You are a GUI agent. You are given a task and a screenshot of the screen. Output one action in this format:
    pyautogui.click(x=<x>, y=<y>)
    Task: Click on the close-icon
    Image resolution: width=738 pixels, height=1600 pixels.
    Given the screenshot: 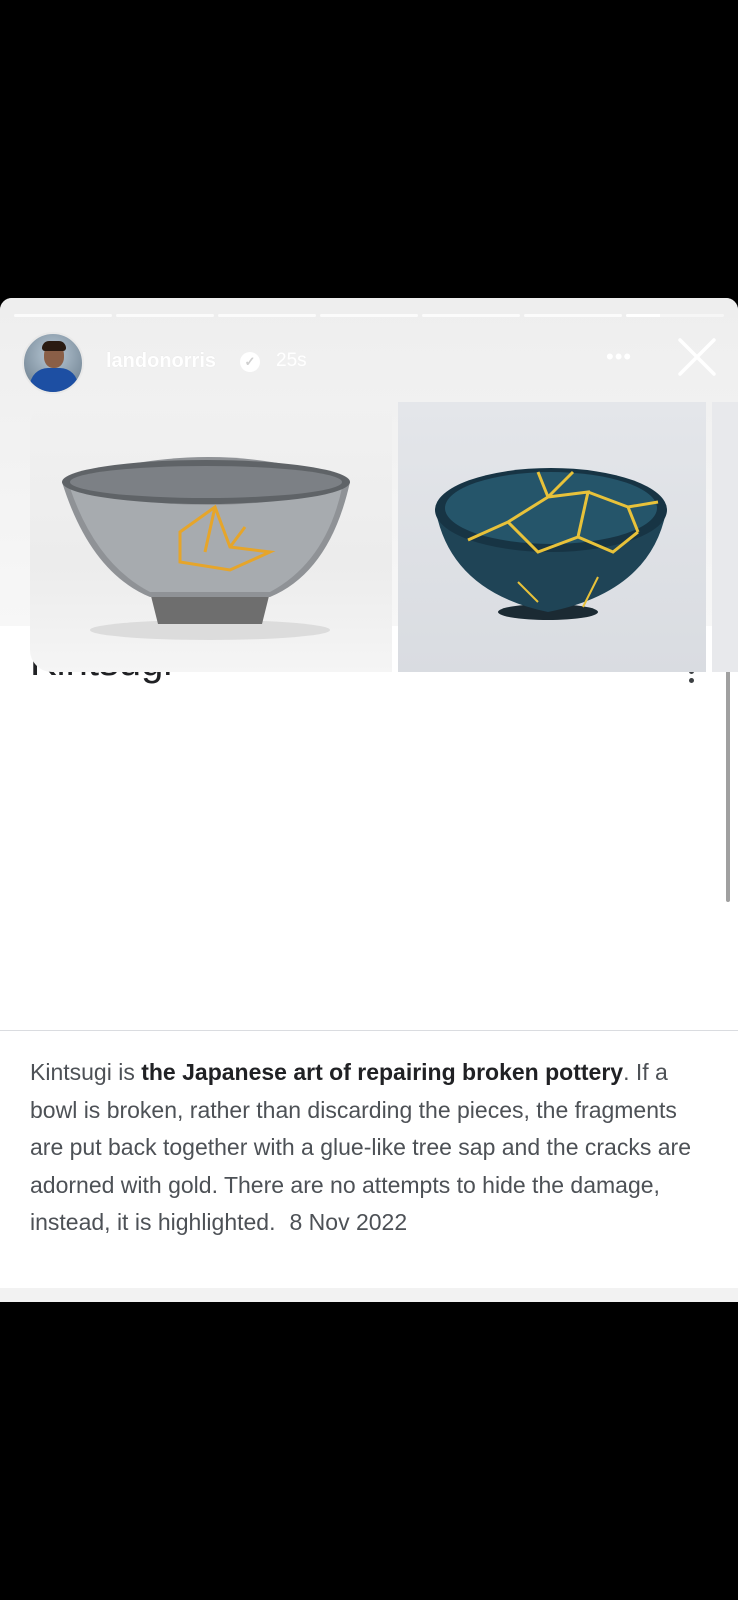 What is the action you would take?
    pyautogui.click(x=697, y=357)
    